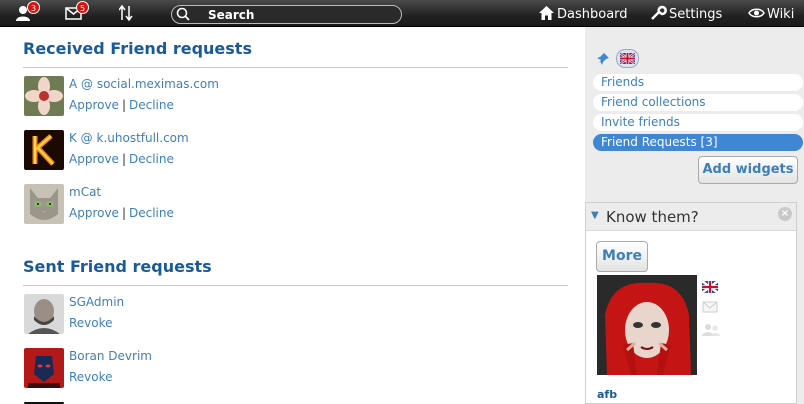 This screenshot has height=404, width=804. Describe the element at coordinates (785, 214) in the screenshot. I see `close-icon: ×` at that location.